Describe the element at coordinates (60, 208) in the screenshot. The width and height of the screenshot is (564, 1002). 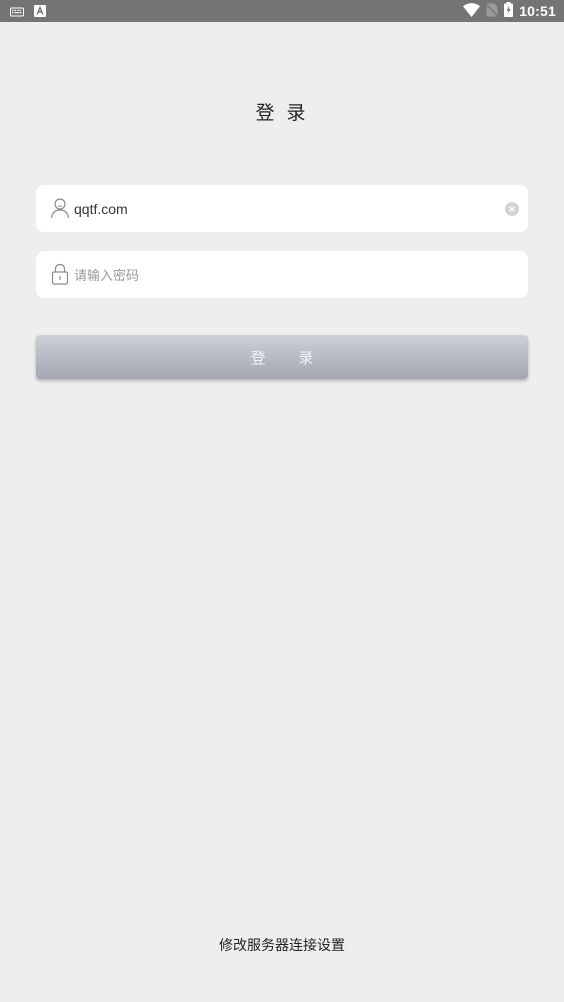
I see `user-icon` at that location.